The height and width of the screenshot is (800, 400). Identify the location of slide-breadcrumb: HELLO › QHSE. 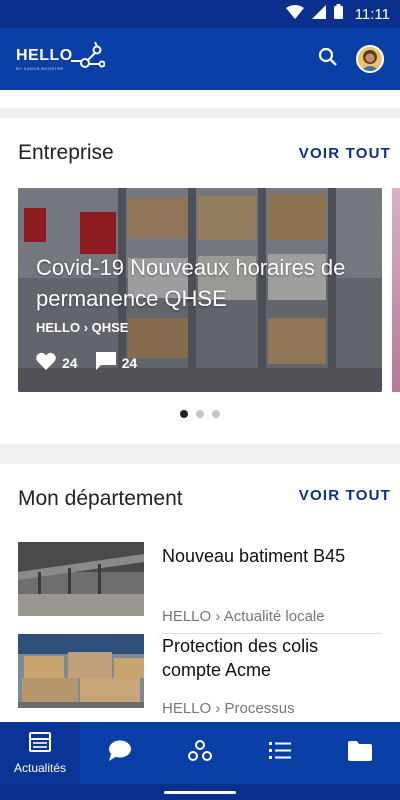
(82, 327).